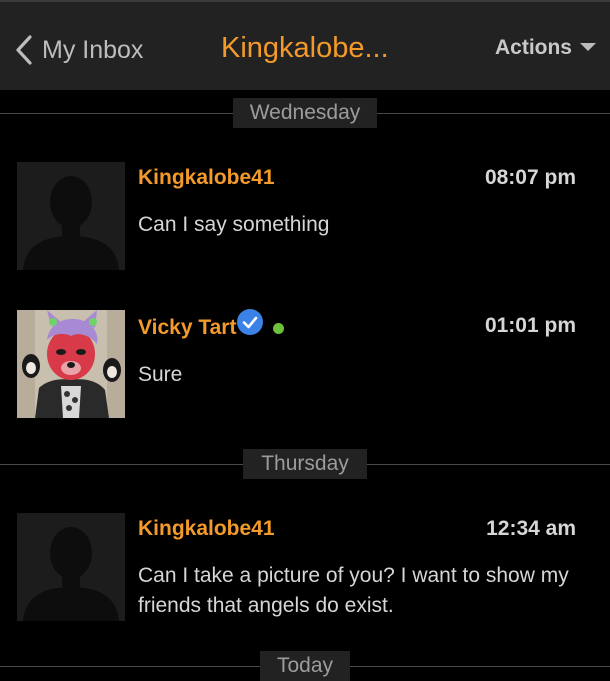 This screenshot has width=610, height=681. I want to click on actions-button: Actions, so click(545, 48).